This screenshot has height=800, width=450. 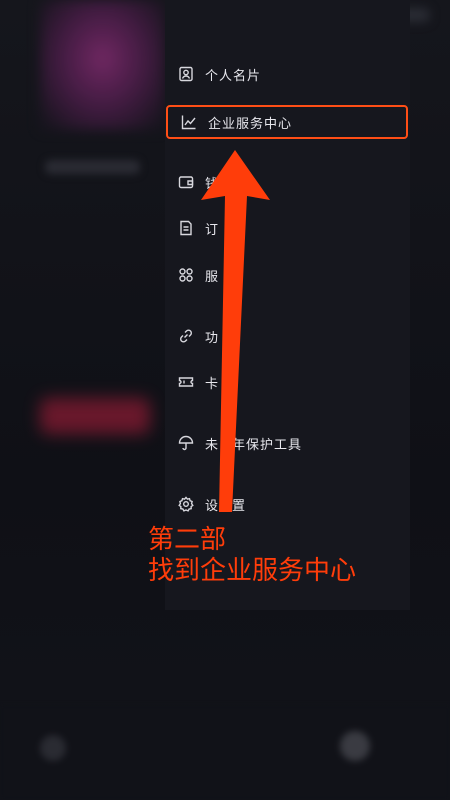 What do you see at coordinates (186, 275) in the screenshot?
I see `grid-icon` at bounding box center [186, 275].